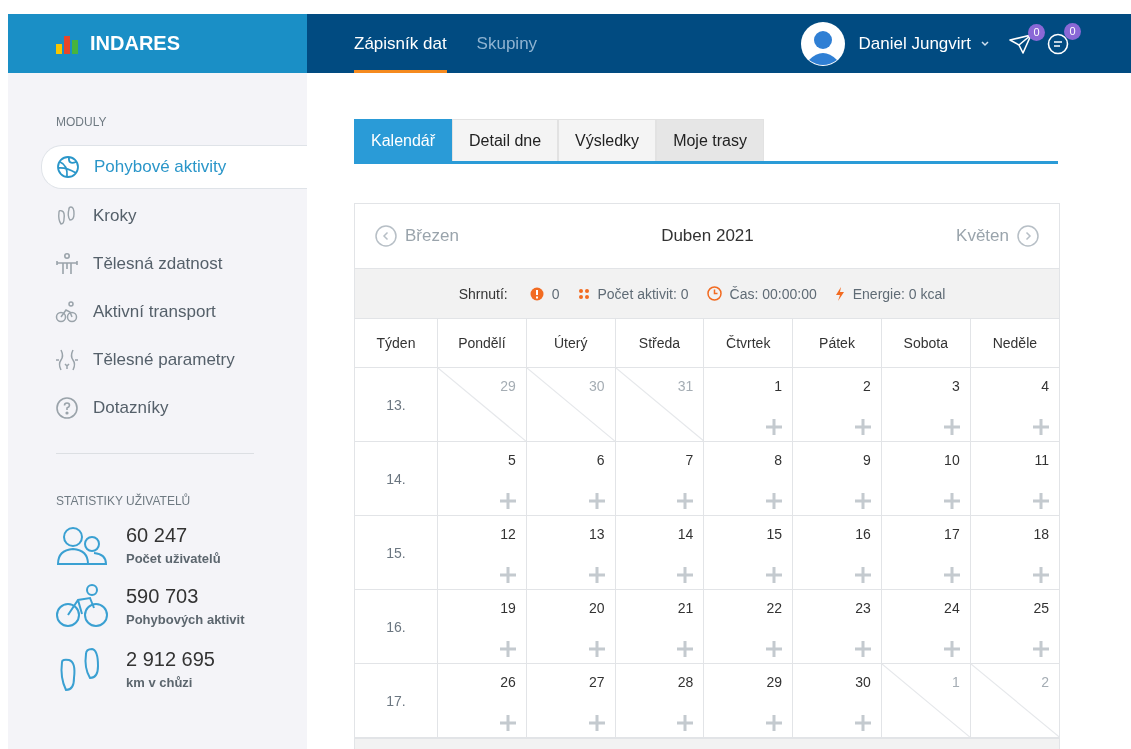 The height and width of the screenshot is (749, 1131). What do you see at coordinates (748, 700) in the screenshot?
I see `day-cell: 29` at bounding box center [748, 700].